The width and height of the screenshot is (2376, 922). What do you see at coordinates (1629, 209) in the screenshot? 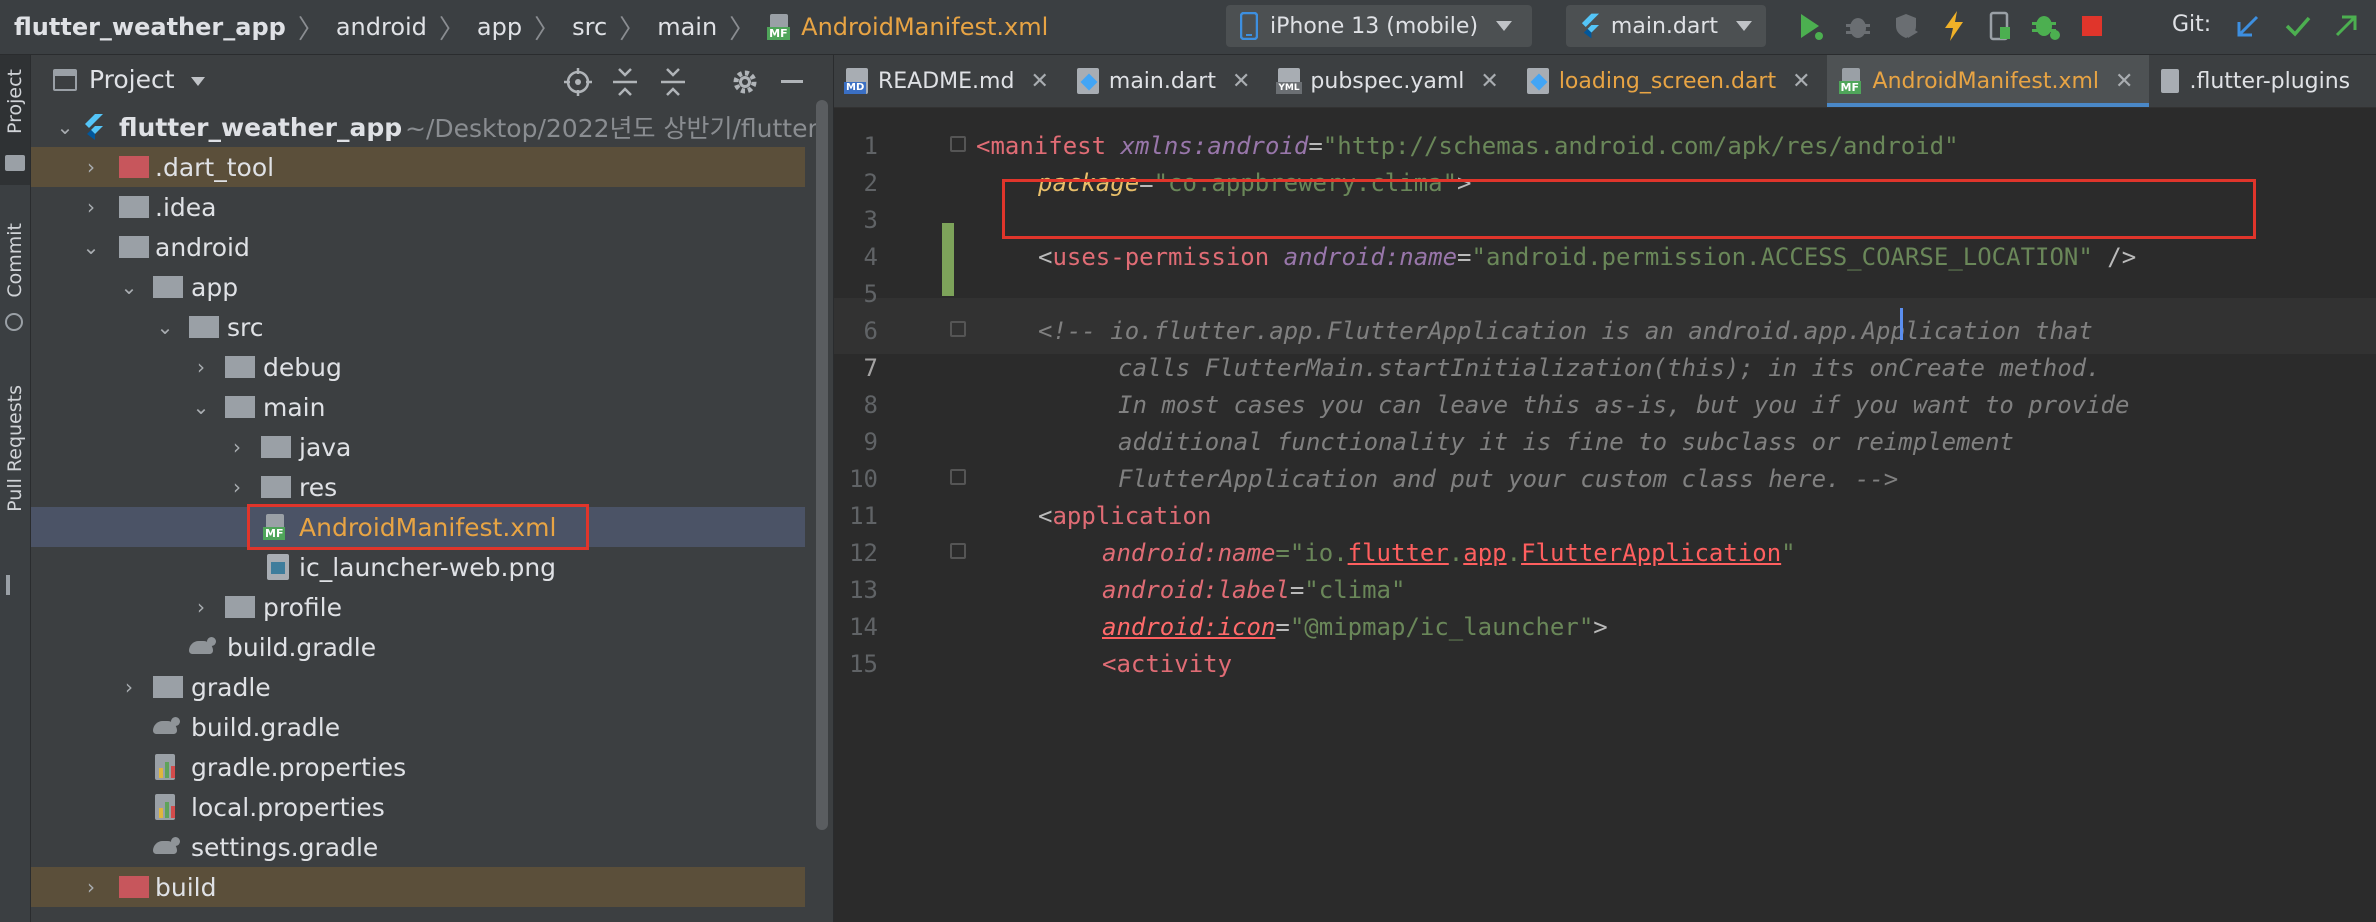
I see `highlight-box-permission` at bounding box center [1629, 209].